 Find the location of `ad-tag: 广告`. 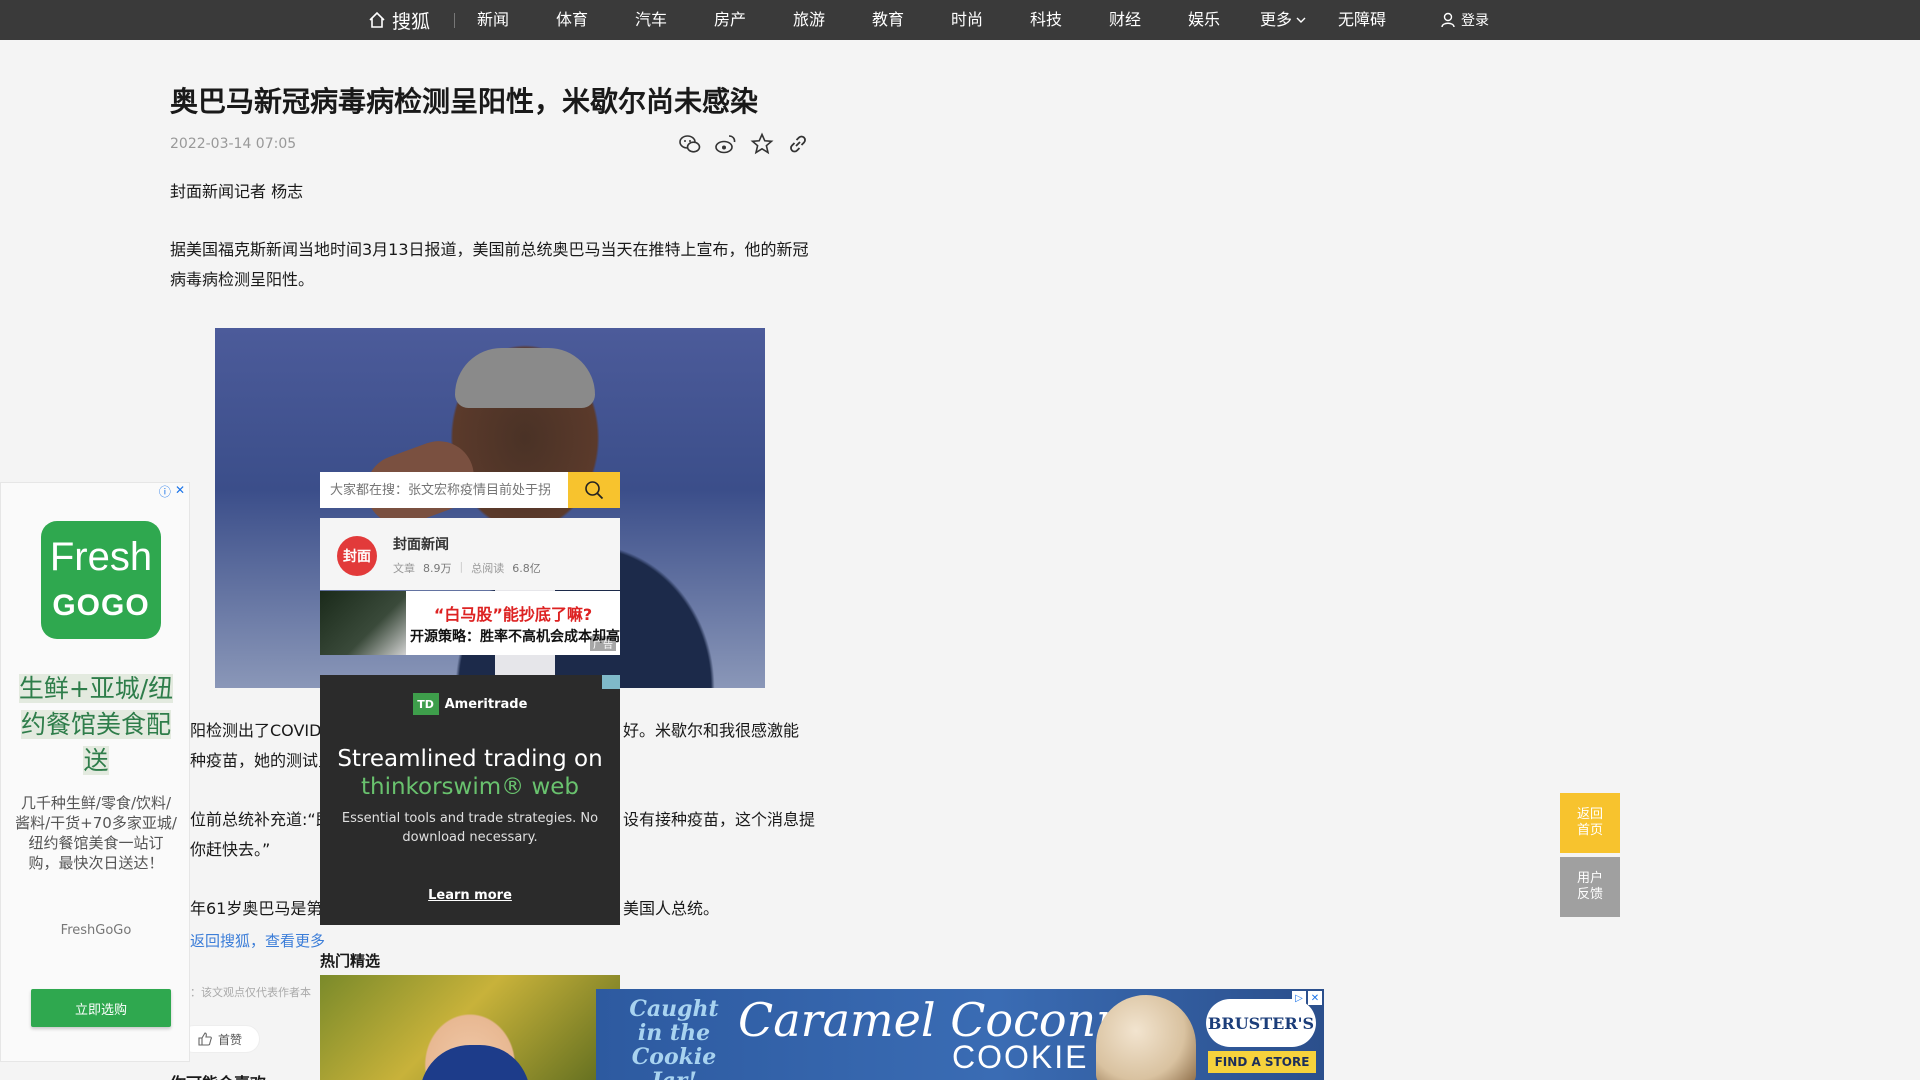

ad-tag: 广告 is located at coordinates (603, 643).